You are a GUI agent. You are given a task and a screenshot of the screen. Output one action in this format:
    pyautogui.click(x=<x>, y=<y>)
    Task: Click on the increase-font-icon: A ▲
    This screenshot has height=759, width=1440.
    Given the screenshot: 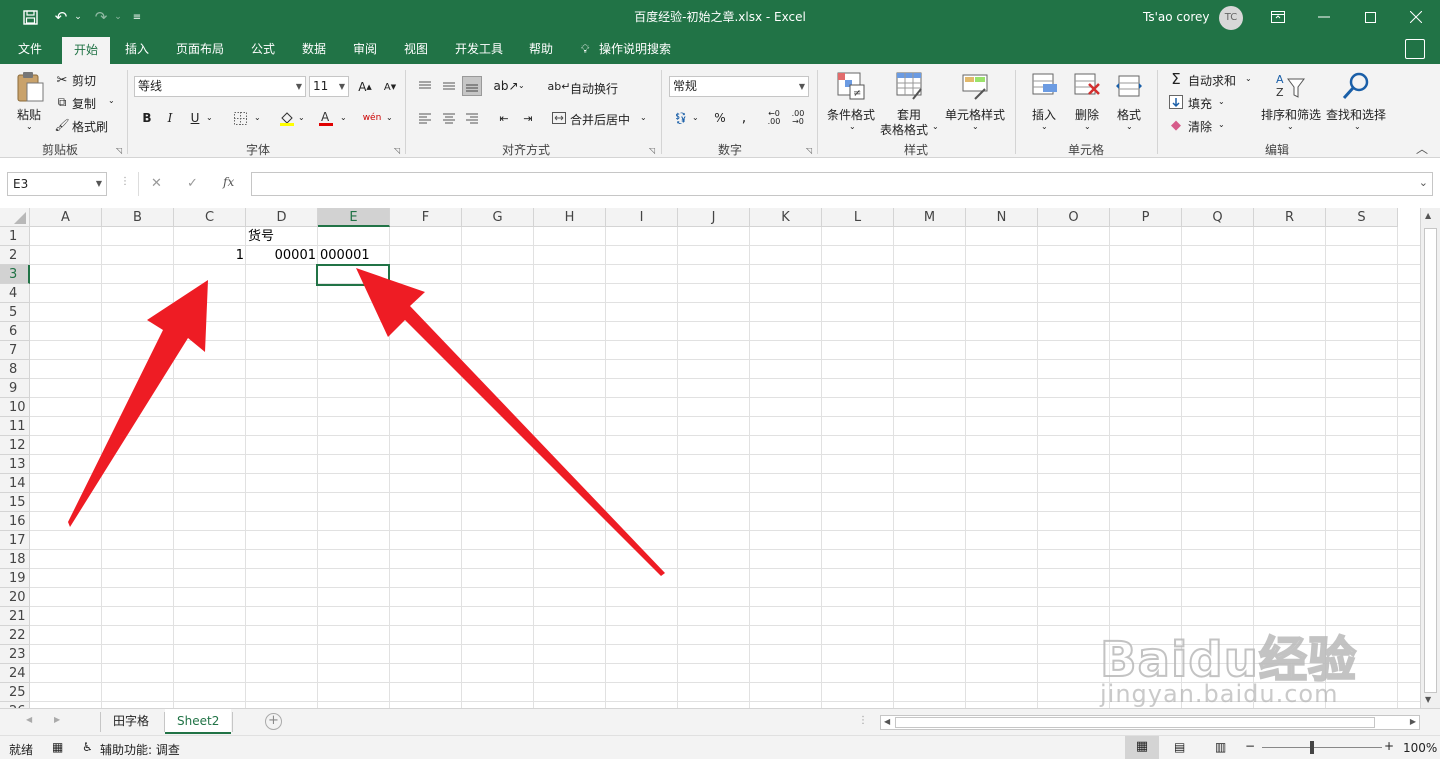 What is the action you would take?
    pyautogui.click(x=365, y=87)
    